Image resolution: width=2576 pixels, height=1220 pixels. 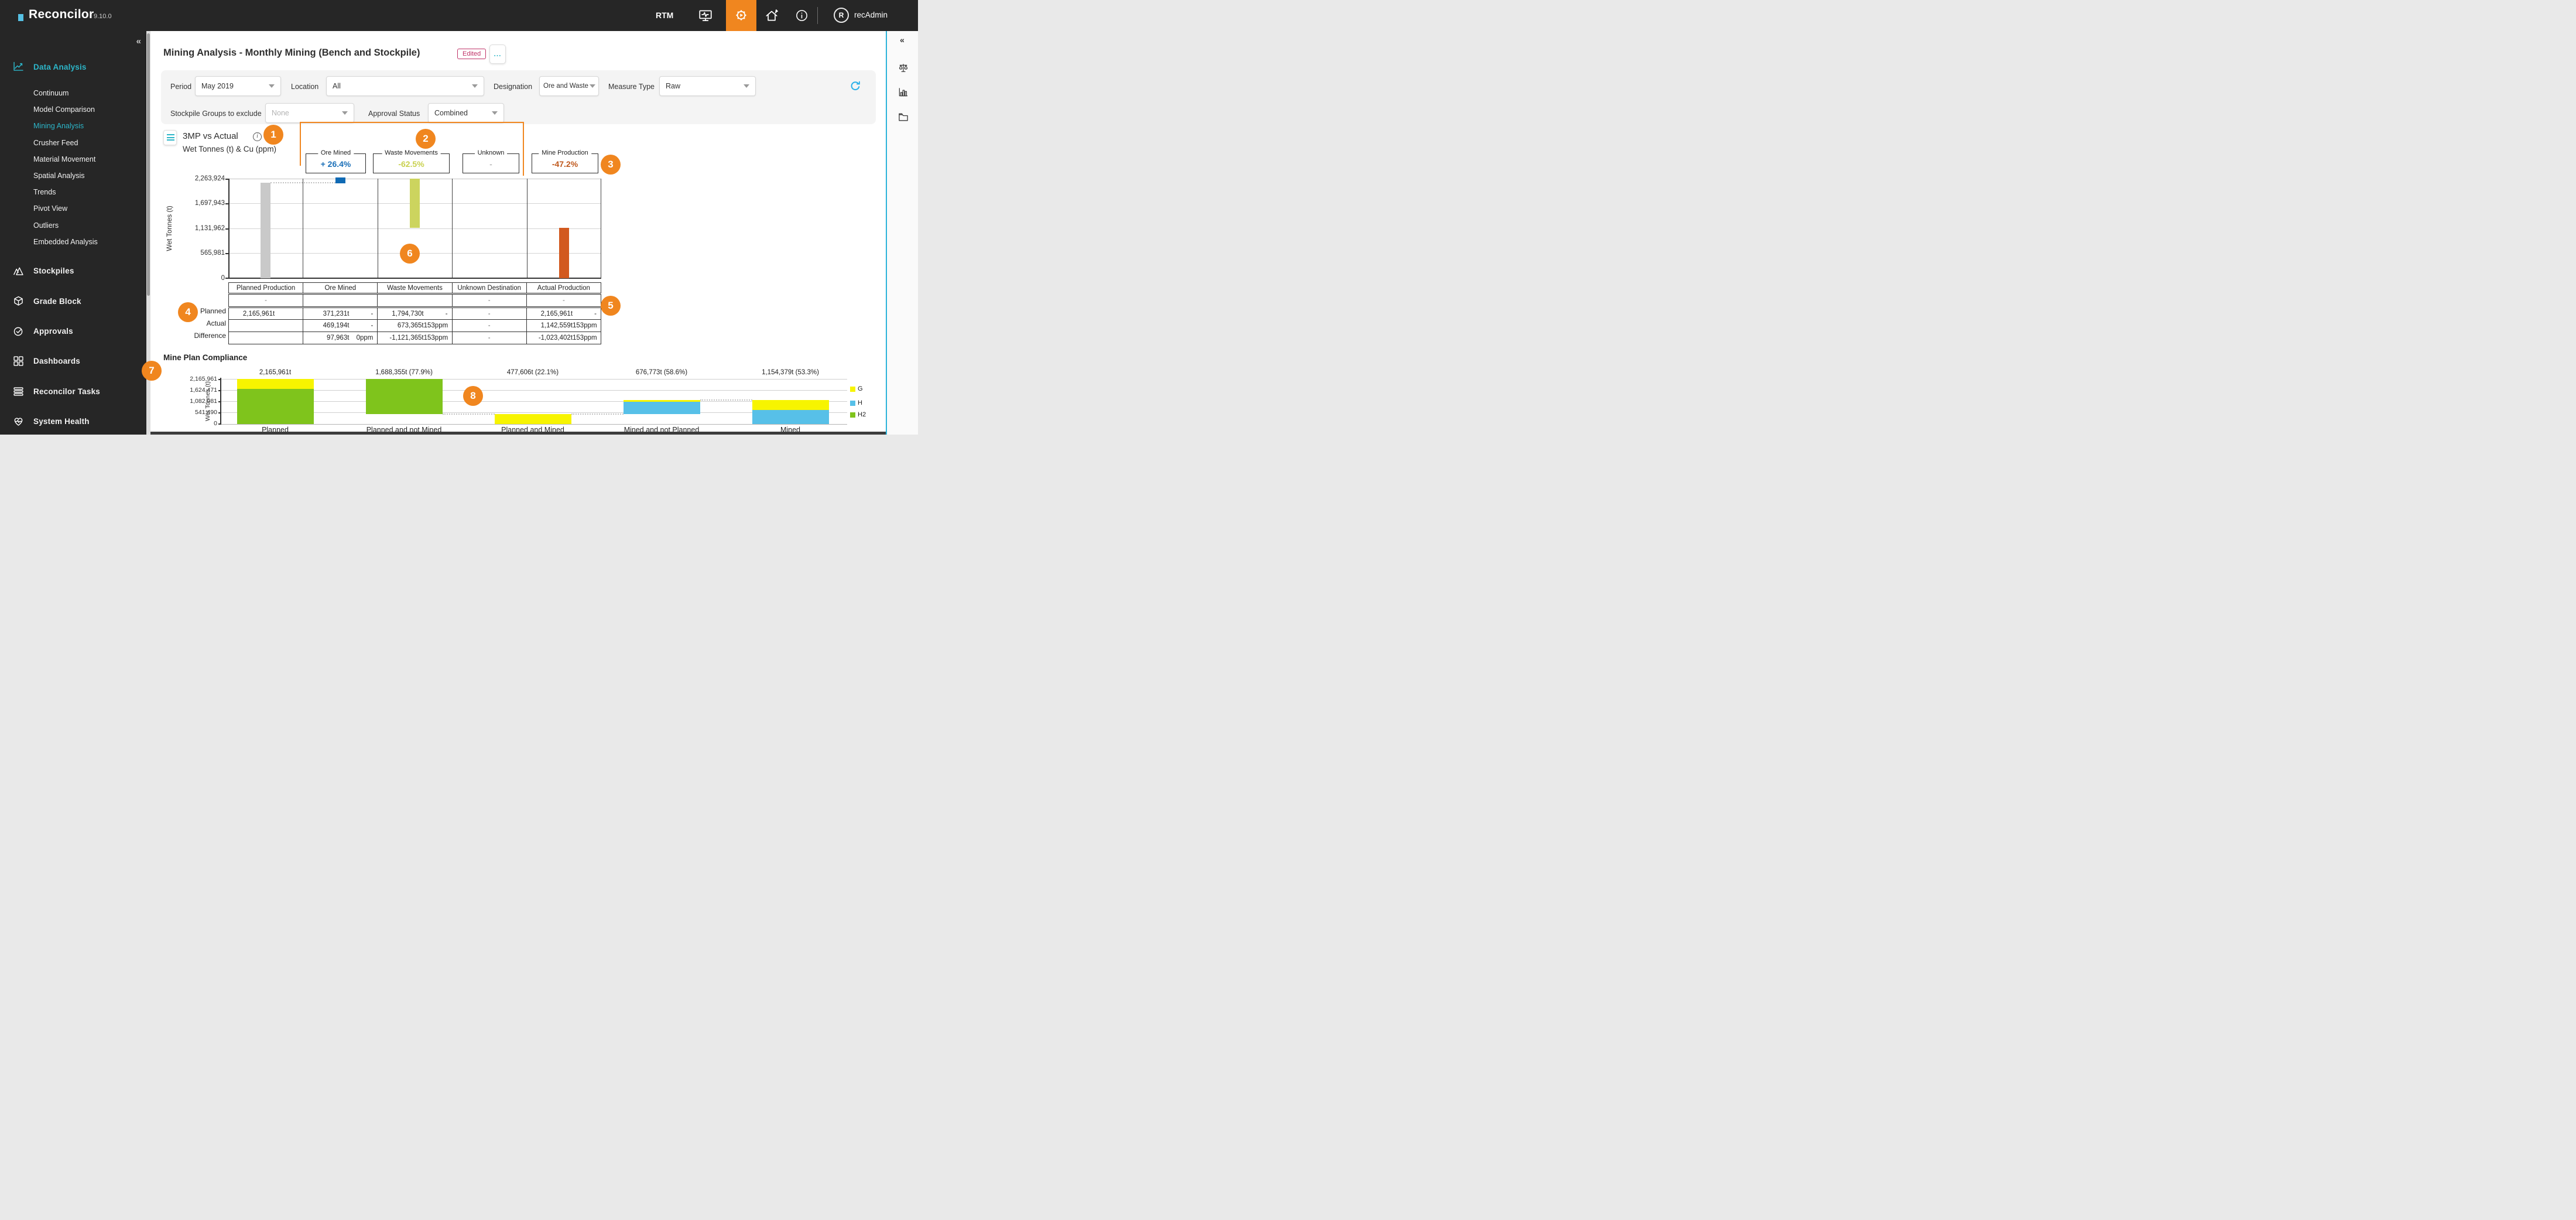 What do you see at coordinates (220, 401) in the screenshot?
I see `compliance-y-axis-line` at bounding box center [220, 401].